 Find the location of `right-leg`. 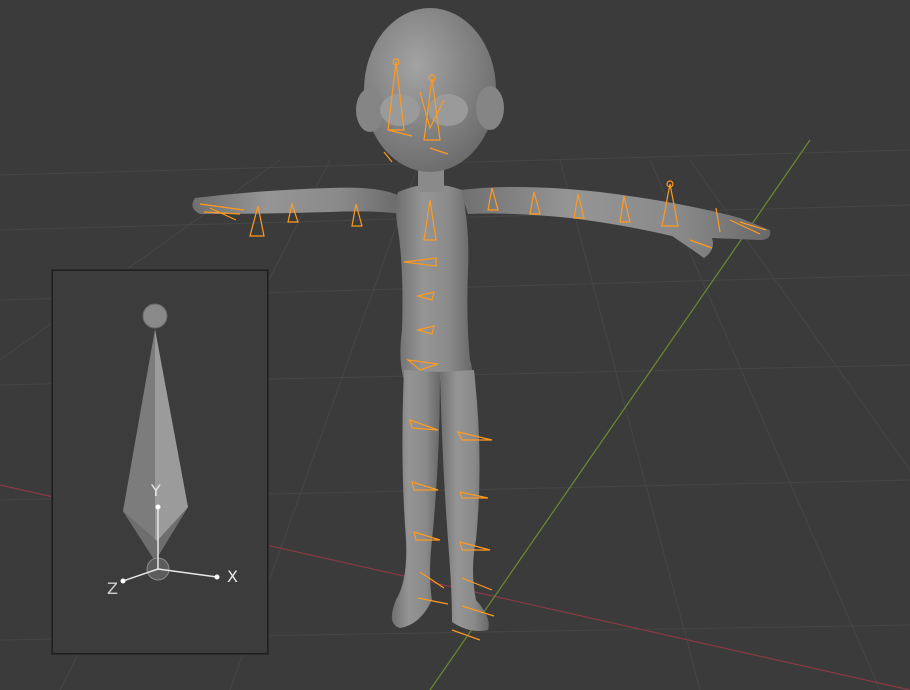

right-leg is located at coordinates (464, 500).